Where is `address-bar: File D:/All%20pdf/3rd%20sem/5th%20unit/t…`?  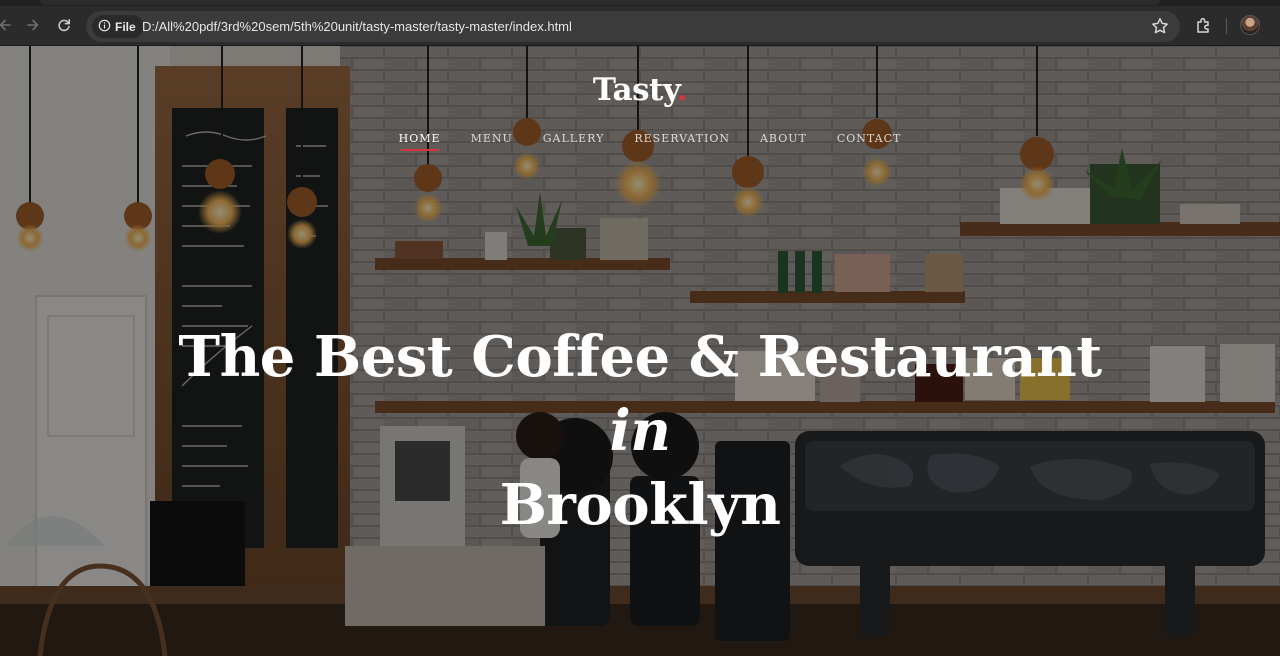 address-bar: File D:/All%20pdf/3rd%20sem/5th%20unit/t… is located at coordinates (633, 26).